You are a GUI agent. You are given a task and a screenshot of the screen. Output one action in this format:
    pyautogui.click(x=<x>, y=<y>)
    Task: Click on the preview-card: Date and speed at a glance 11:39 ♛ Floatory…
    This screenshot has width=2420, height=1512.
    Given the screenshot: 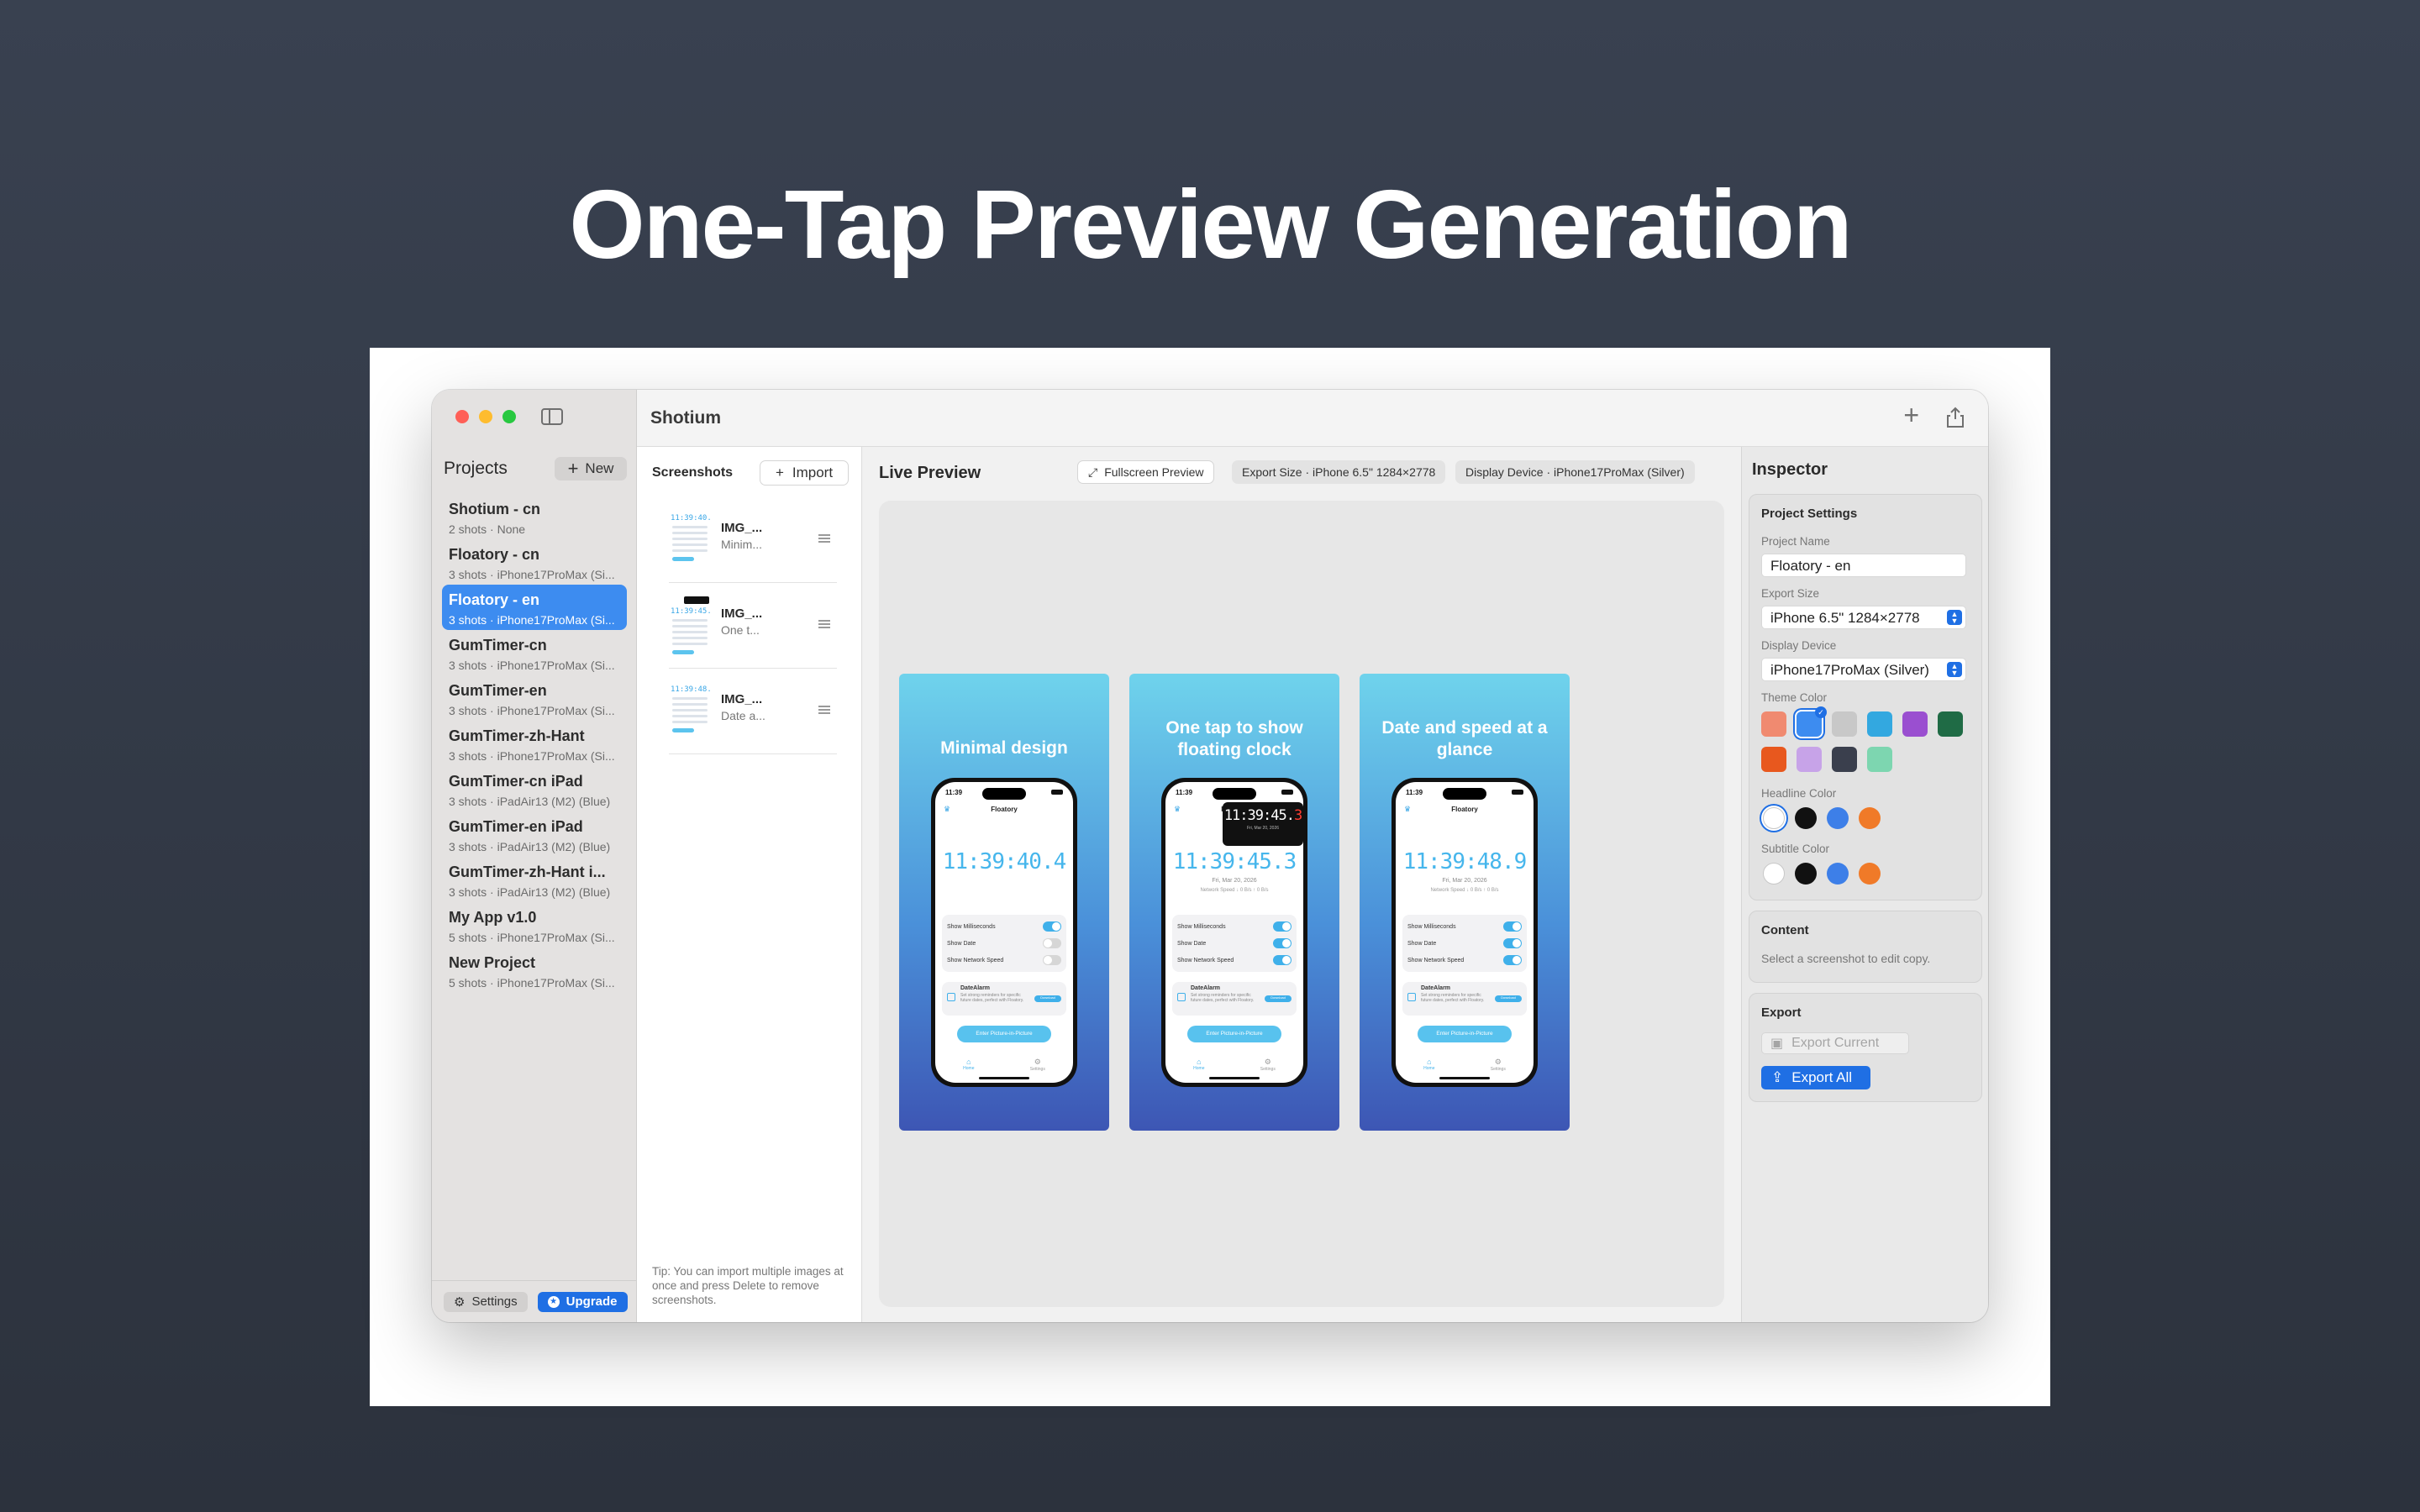 What is the action you would take?
    pyautogui.click(x=1465, y=902)
    